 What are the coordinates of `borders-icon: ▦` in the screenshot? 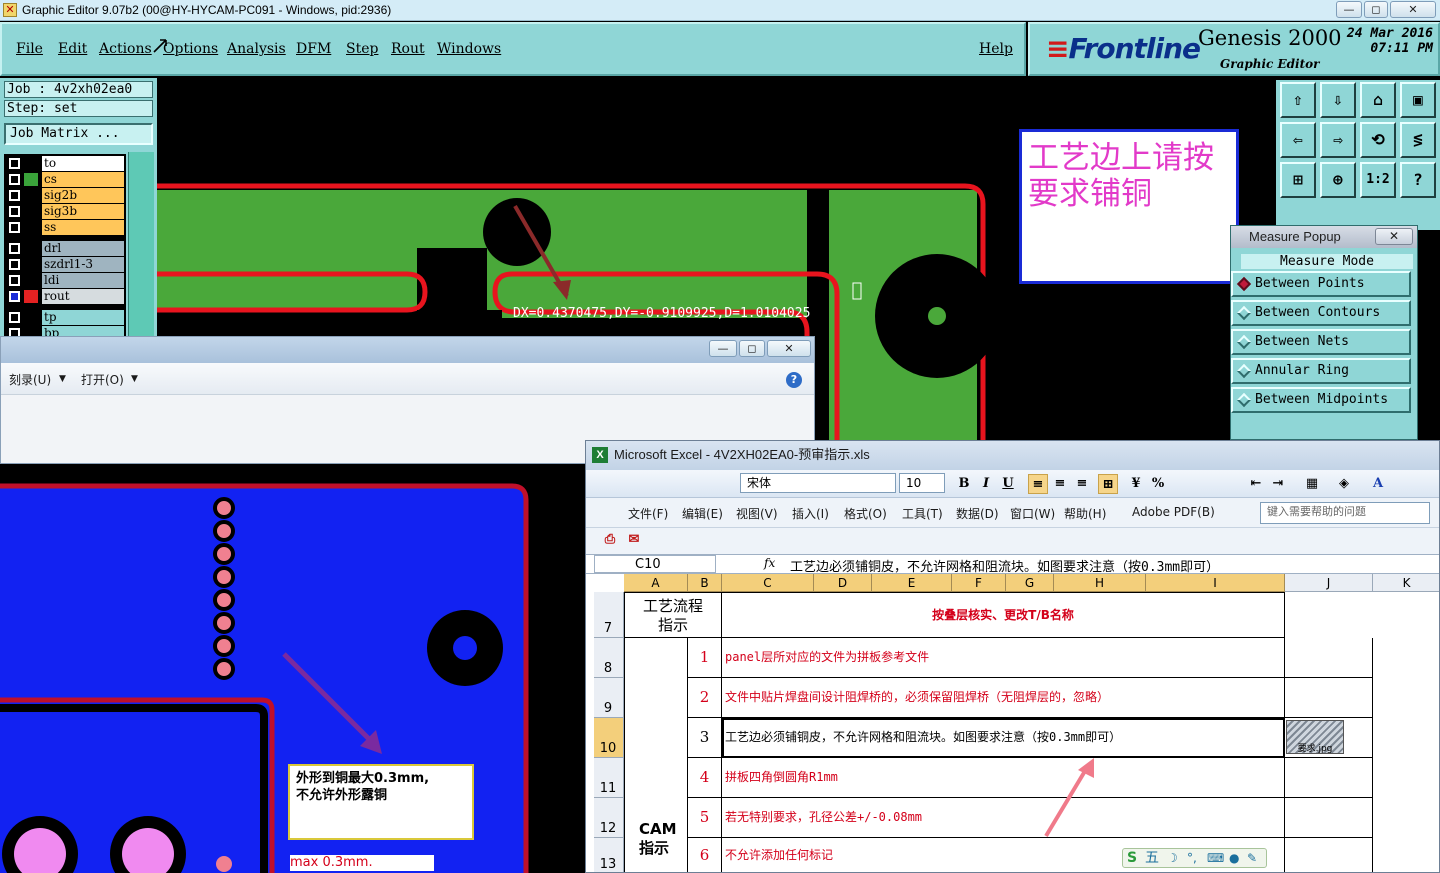 It's located at (1312, 484).